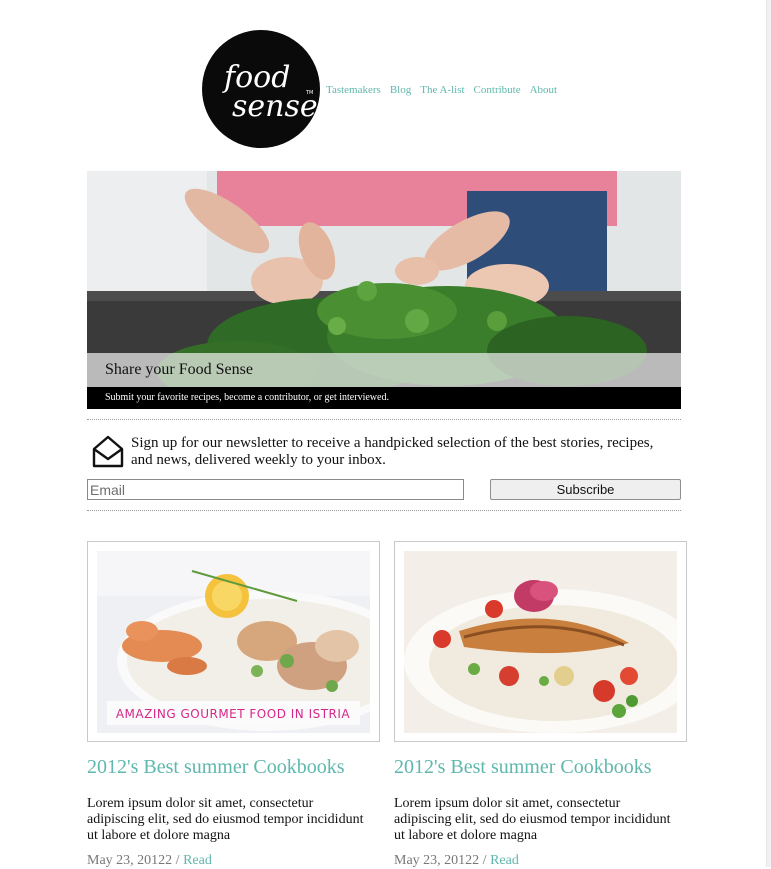 The height and width of the screenshot is (869, 771). I want to click on article-card-image-frame: AMAZING GOURMET FOOD IN ISTRIA, so click(233, 641).